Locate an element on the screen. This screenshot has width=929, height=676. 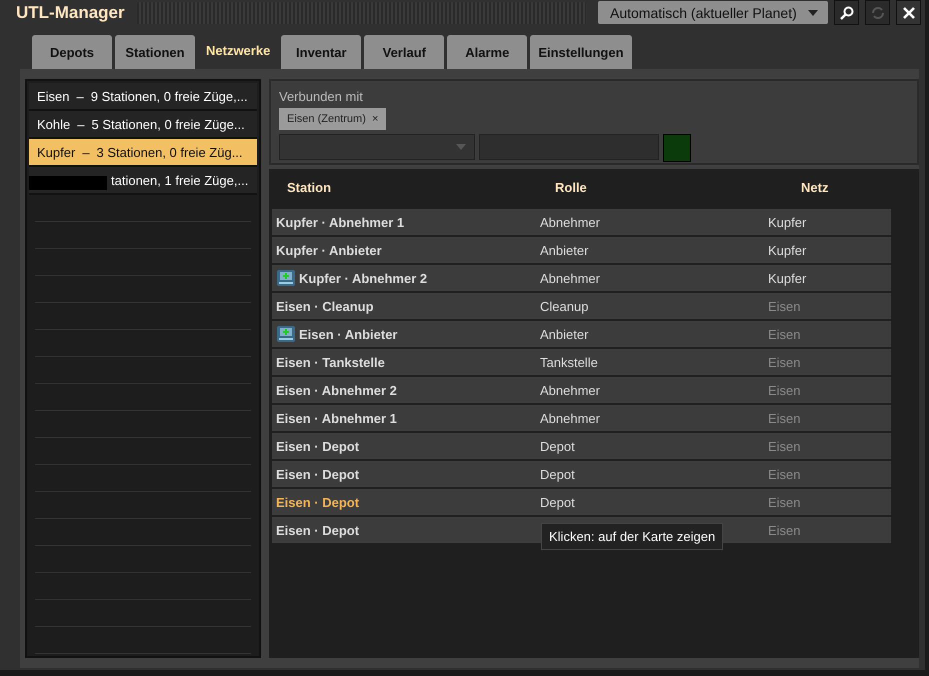
network-name: Eisen is located at coordinates (53, 96).